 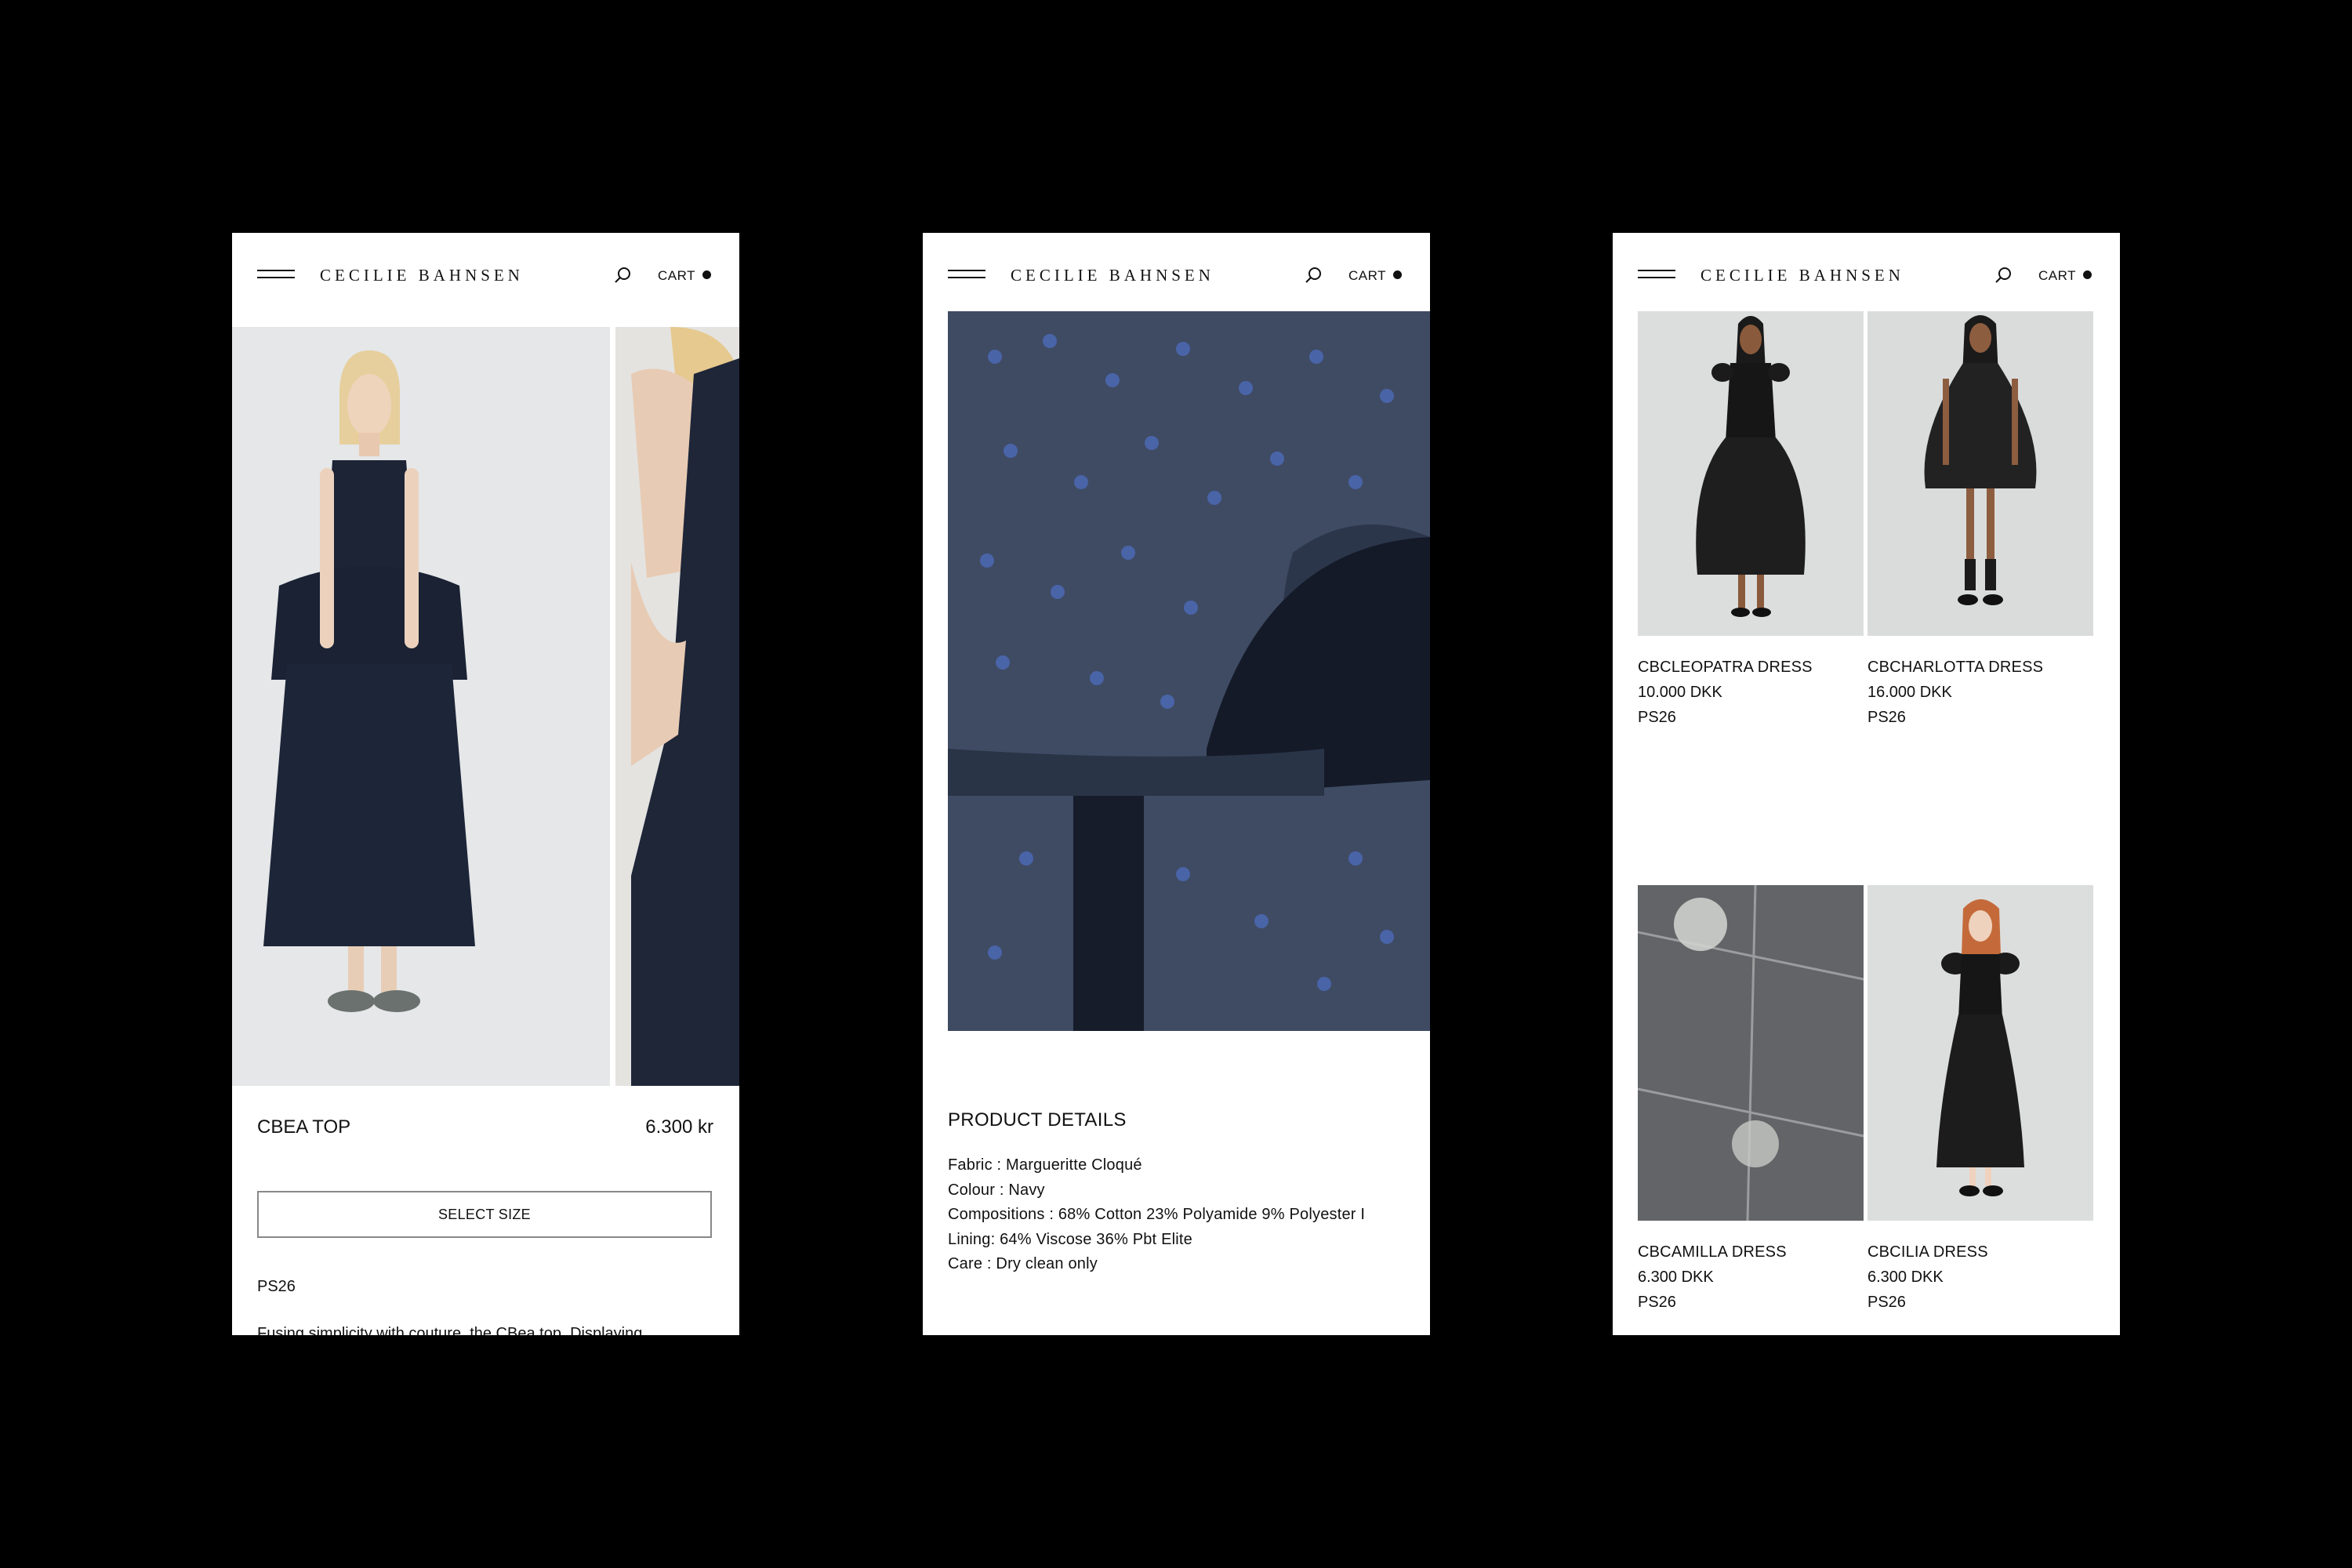 I want to click on detail-fabric: Fabric : Margueritte Cloqué, so click(x=1045, y=1165).